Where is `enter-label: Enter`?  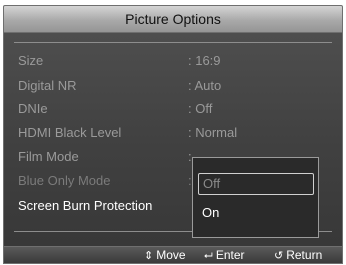
enter-label: Enter is located at coordinates (230, 255).